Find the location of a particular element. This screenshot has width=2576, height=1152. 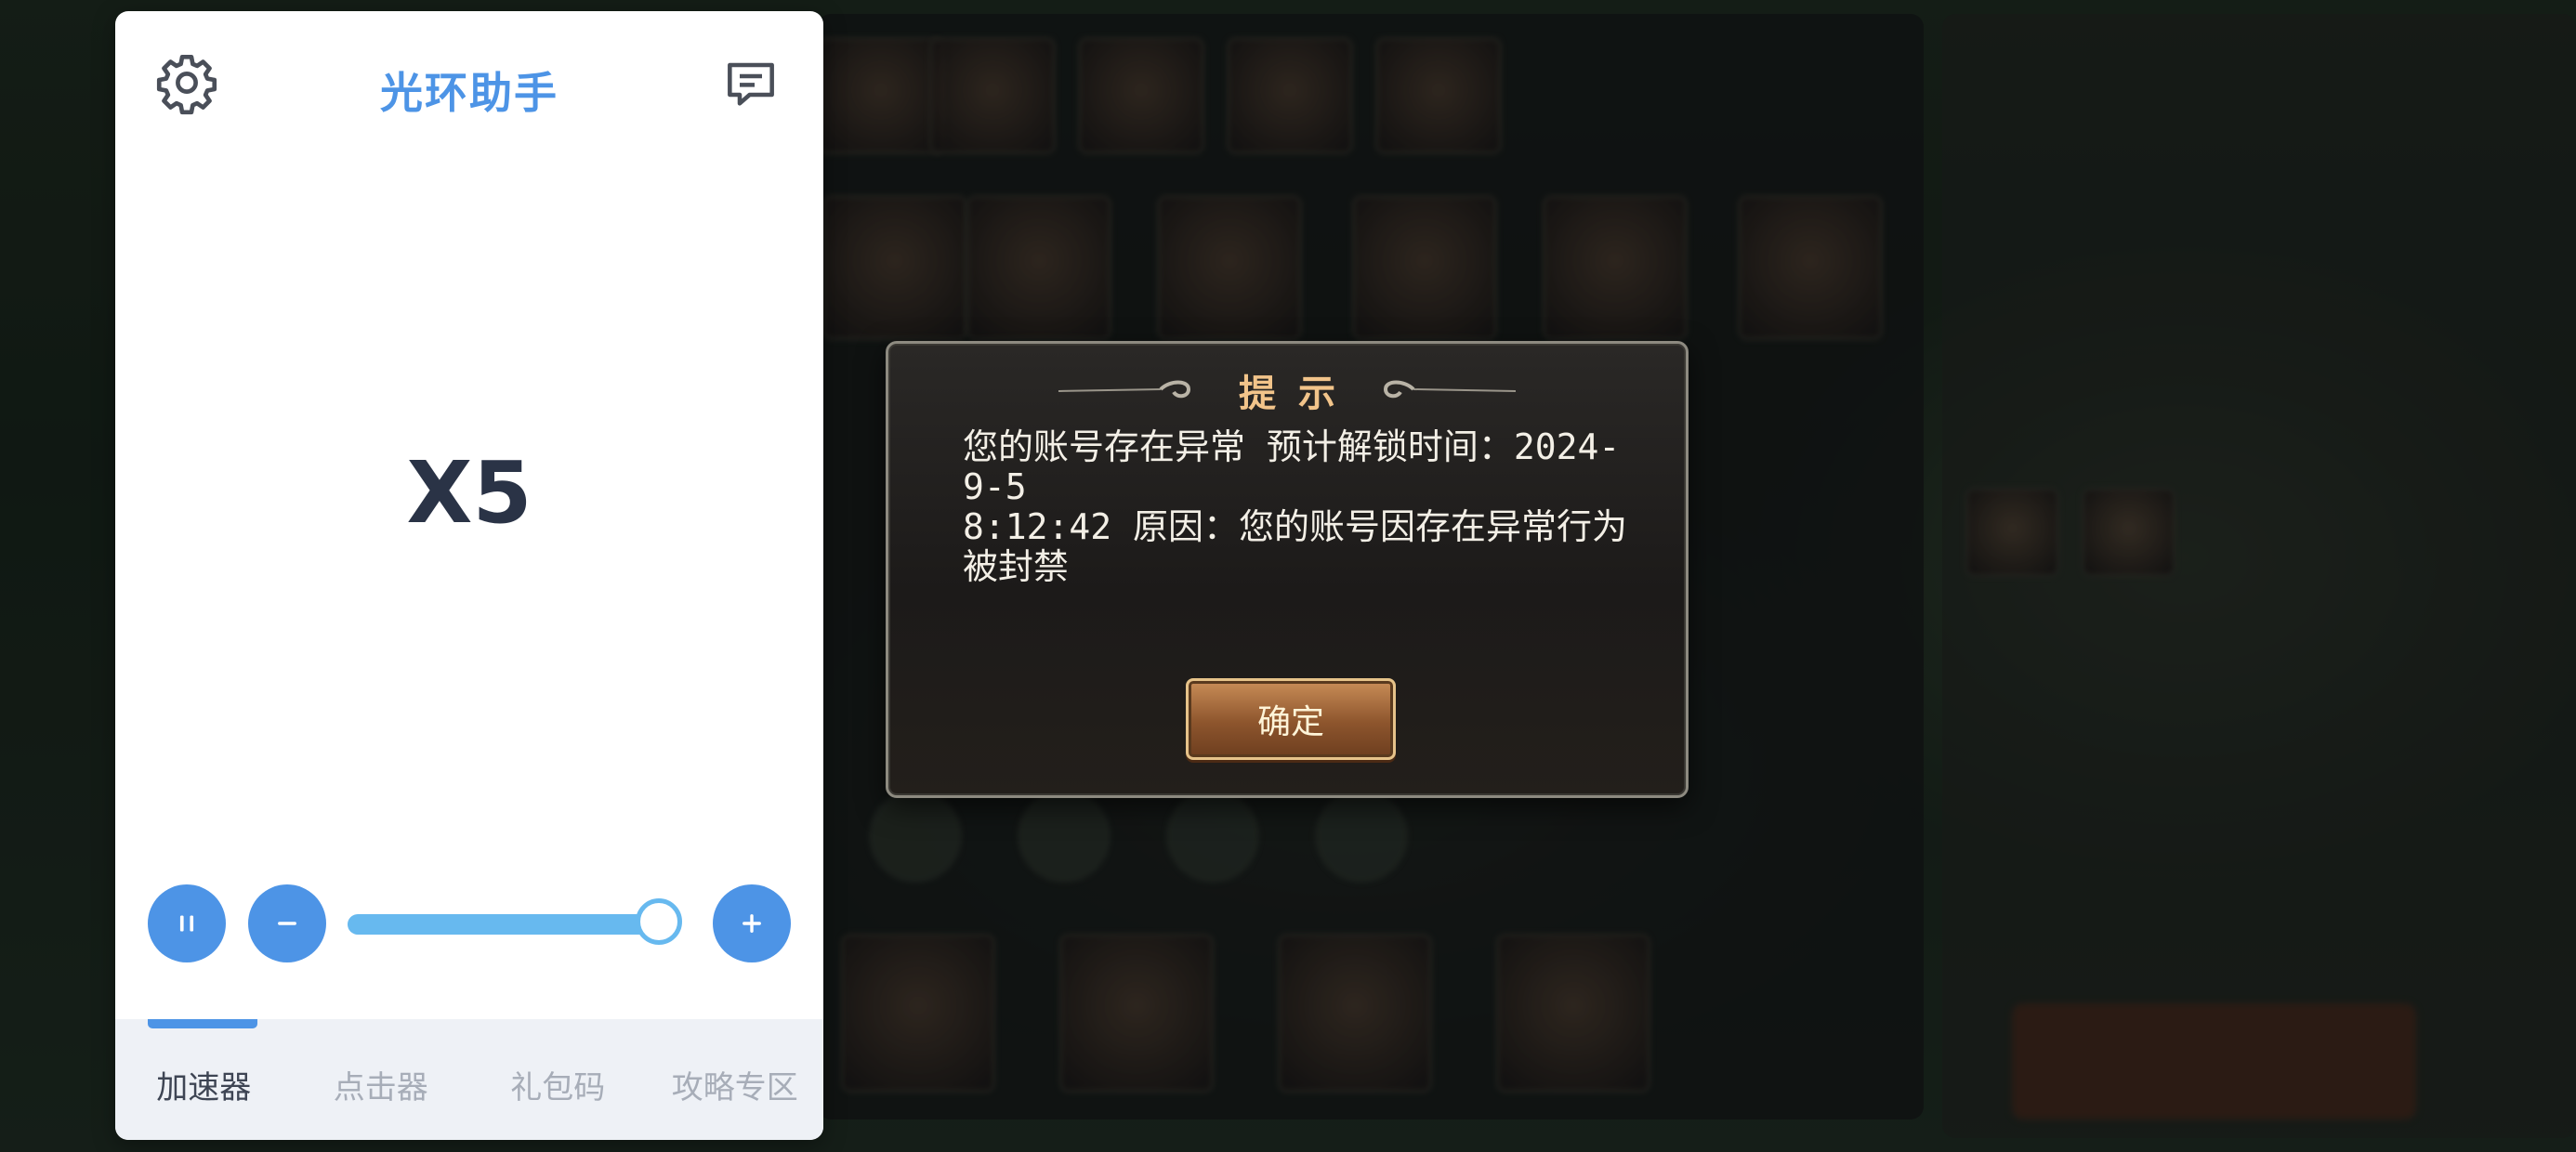

decrease-speed-button is located at coordinates (287, 923).